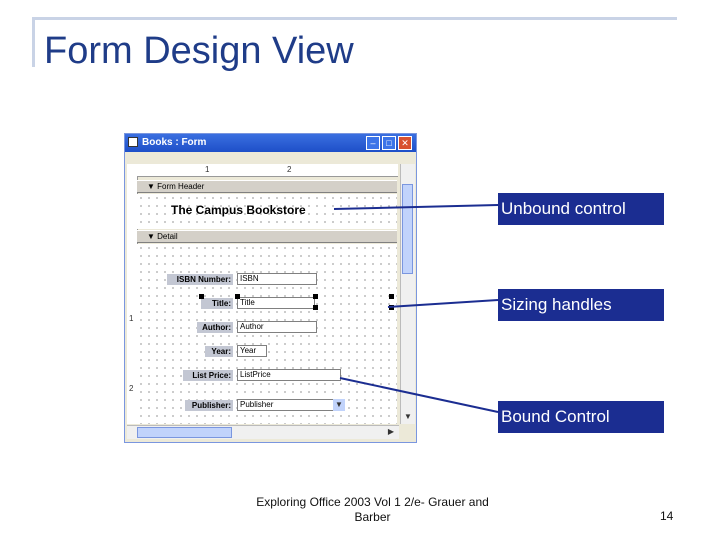 This screenshot has width=720, height=540. I want to click on sizing-handles-callout: Sizing handles, so click(581, 305).